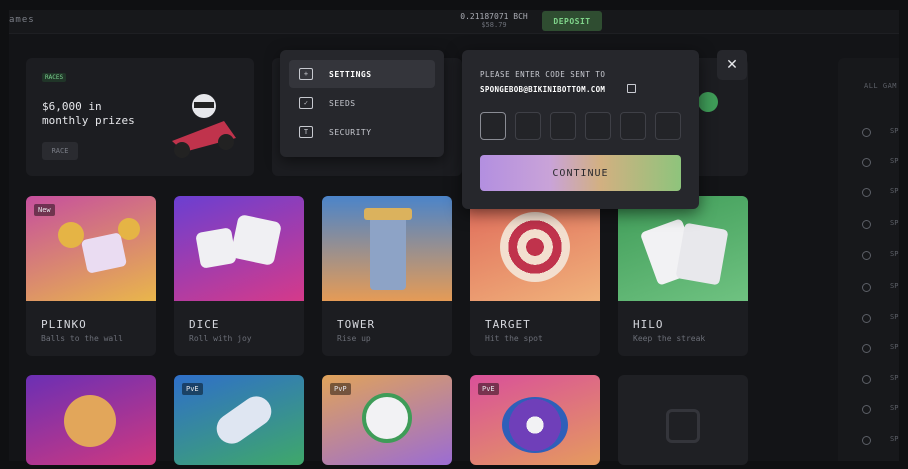 The height and width of the screenshot is (469, 908). I want to click on game-name: TOWER, so click(356, 324).